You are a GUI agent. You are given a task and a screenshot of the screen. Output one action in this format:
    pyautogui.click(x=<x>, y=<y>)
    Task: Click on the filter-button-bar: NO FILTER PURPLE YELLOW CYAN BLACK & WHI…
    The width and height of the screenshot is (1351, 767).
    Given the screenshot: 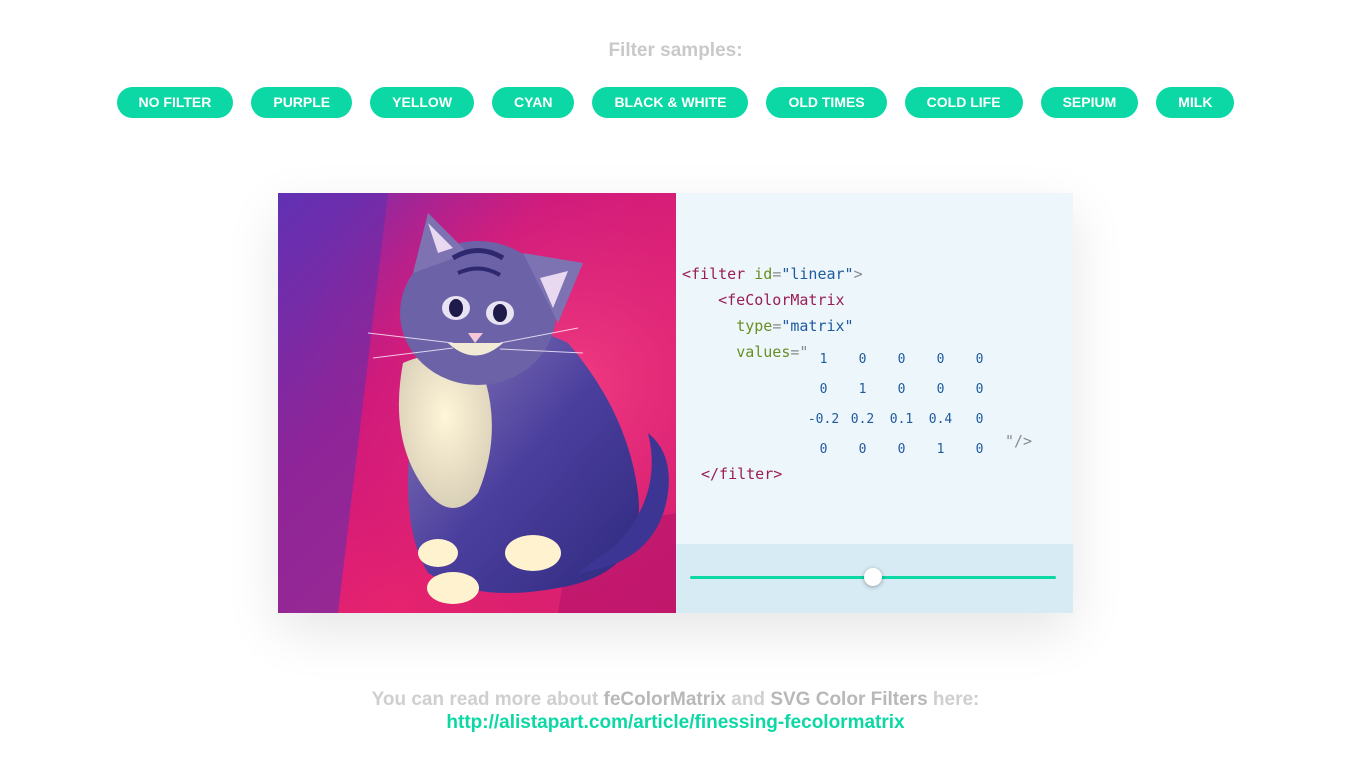 What is the action you would take?
    pyautogui.click(x=675, y=102)
    